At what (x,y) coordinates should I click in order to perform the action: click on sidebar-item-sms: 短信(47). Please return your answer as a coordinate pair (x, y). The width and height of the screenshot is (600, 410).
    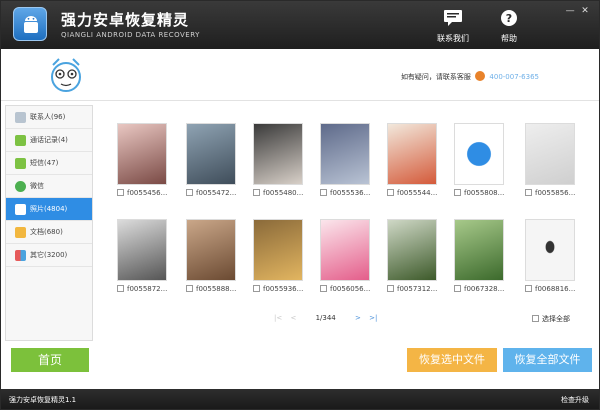
    Looking at the image, I should click on (49, 163).